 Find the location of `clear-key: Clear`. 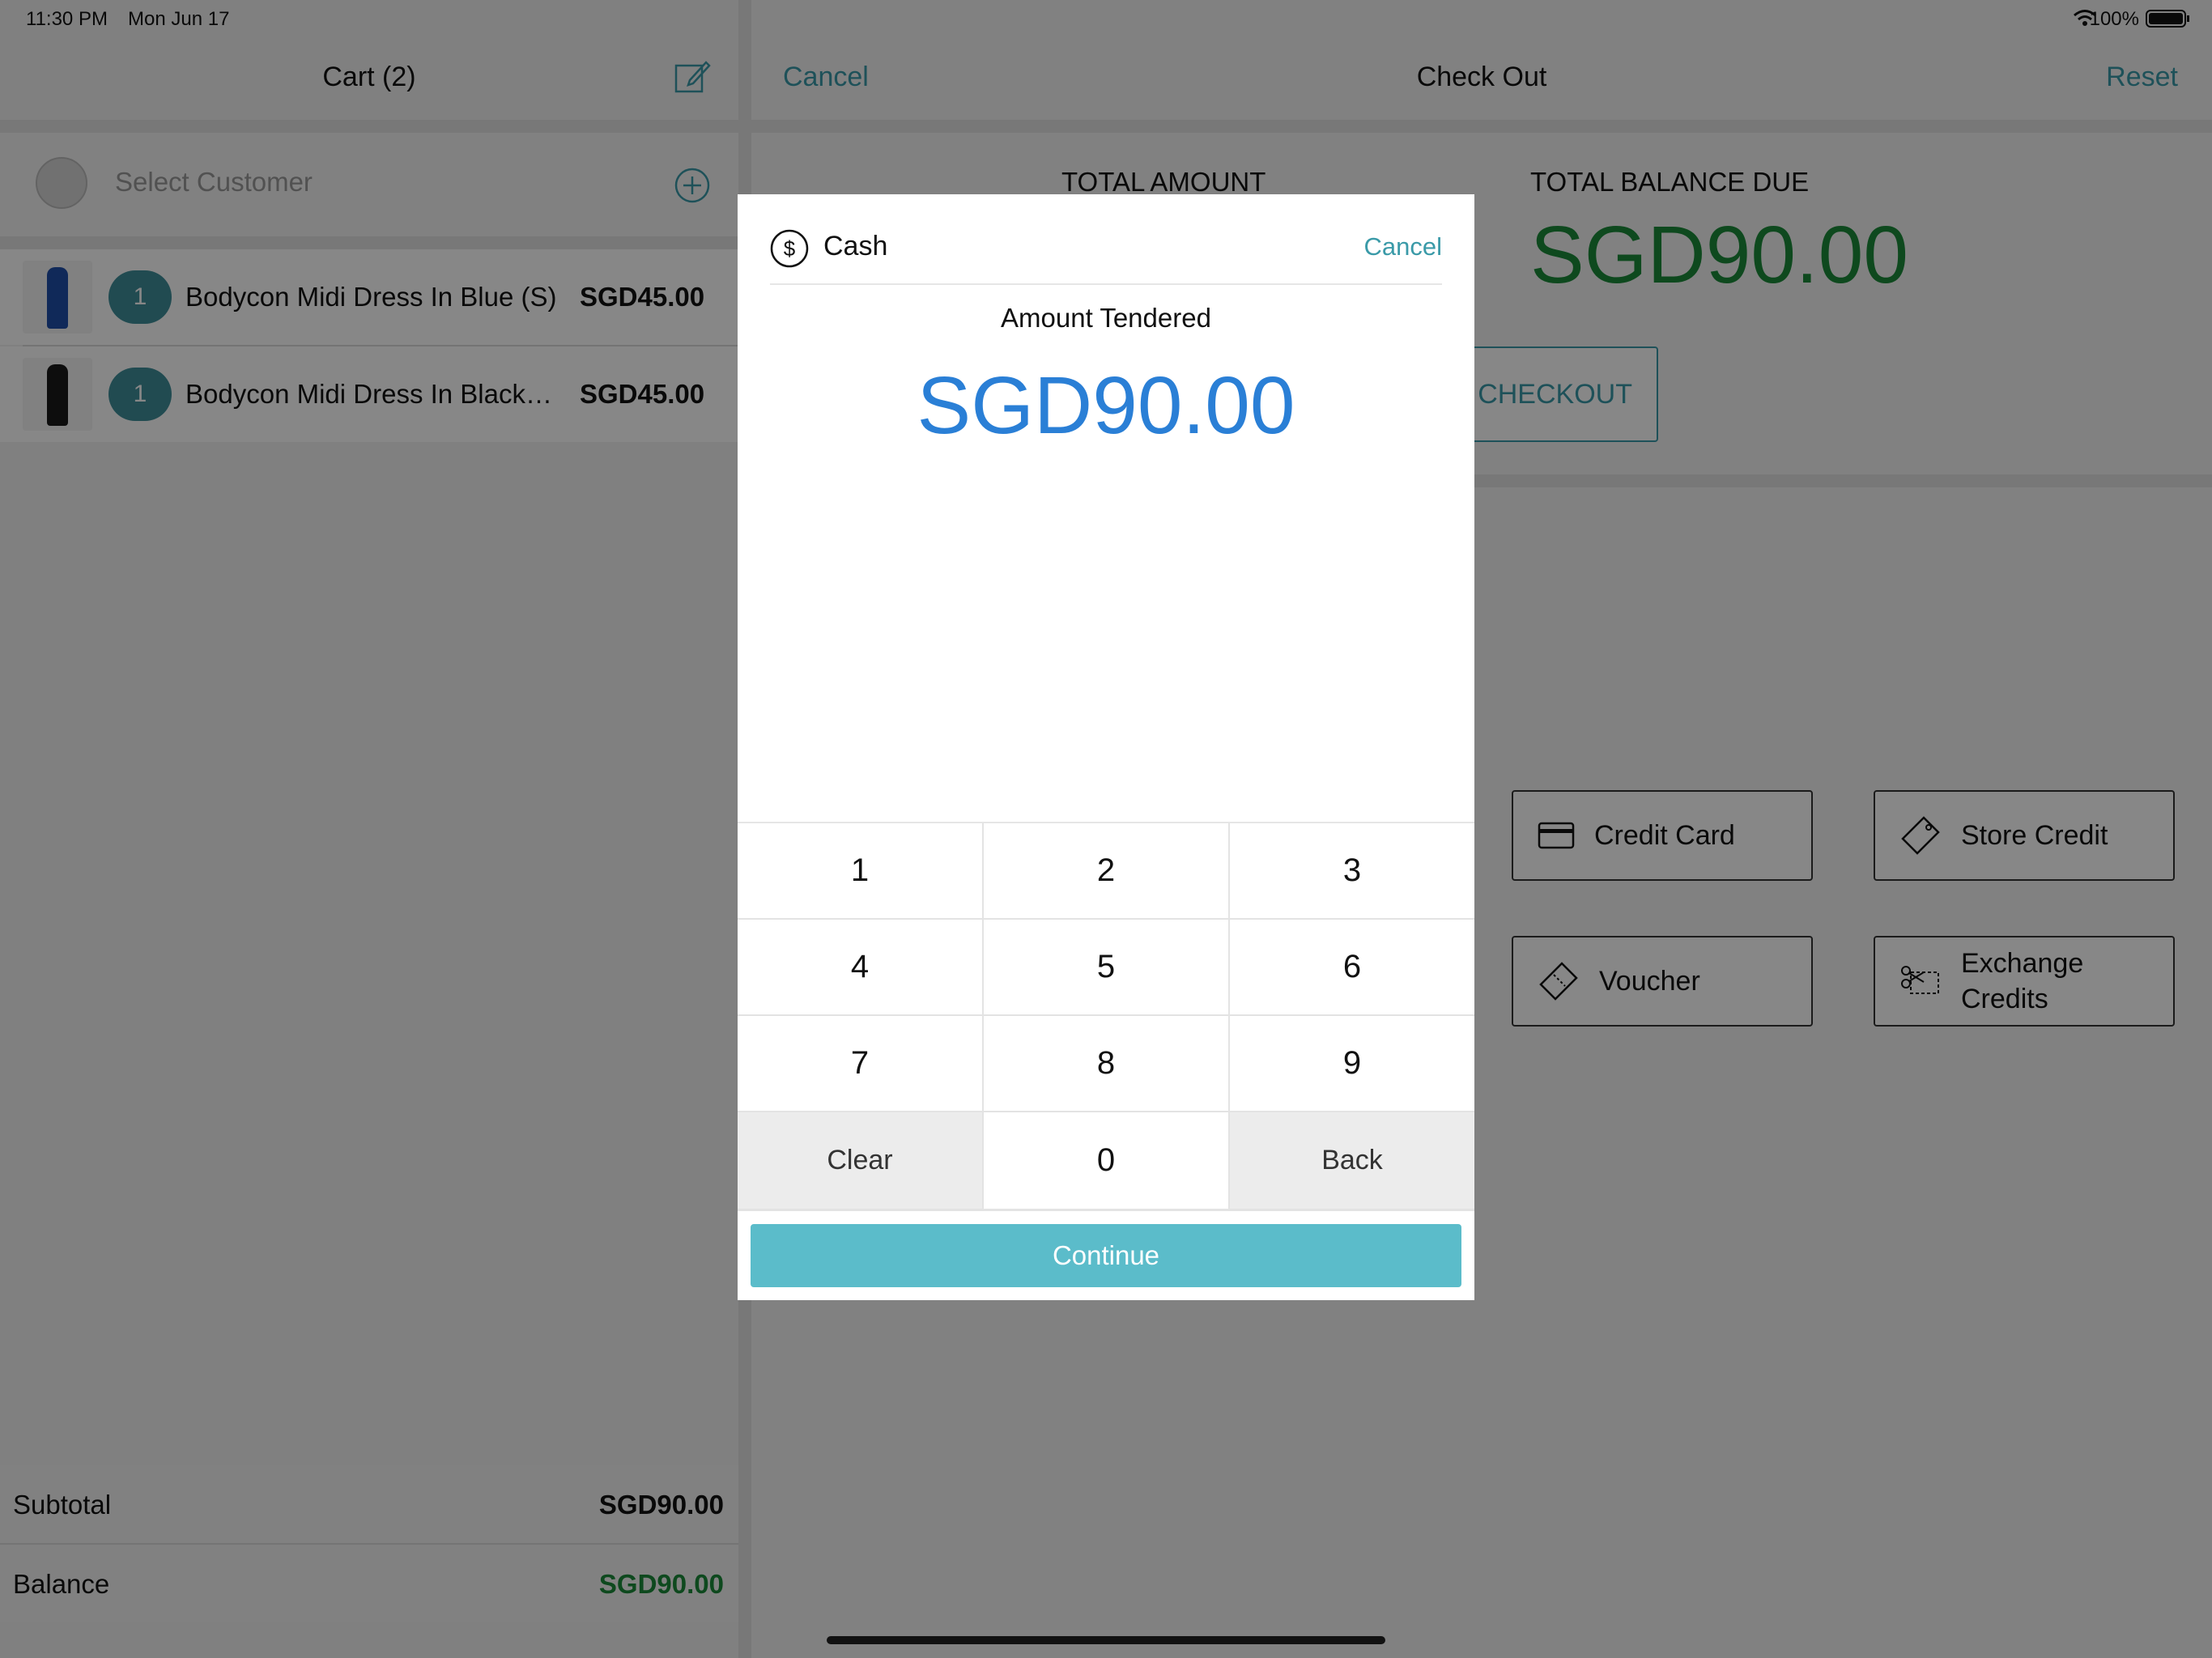

clear-key: Clear is located at coordinates (860, 1160).